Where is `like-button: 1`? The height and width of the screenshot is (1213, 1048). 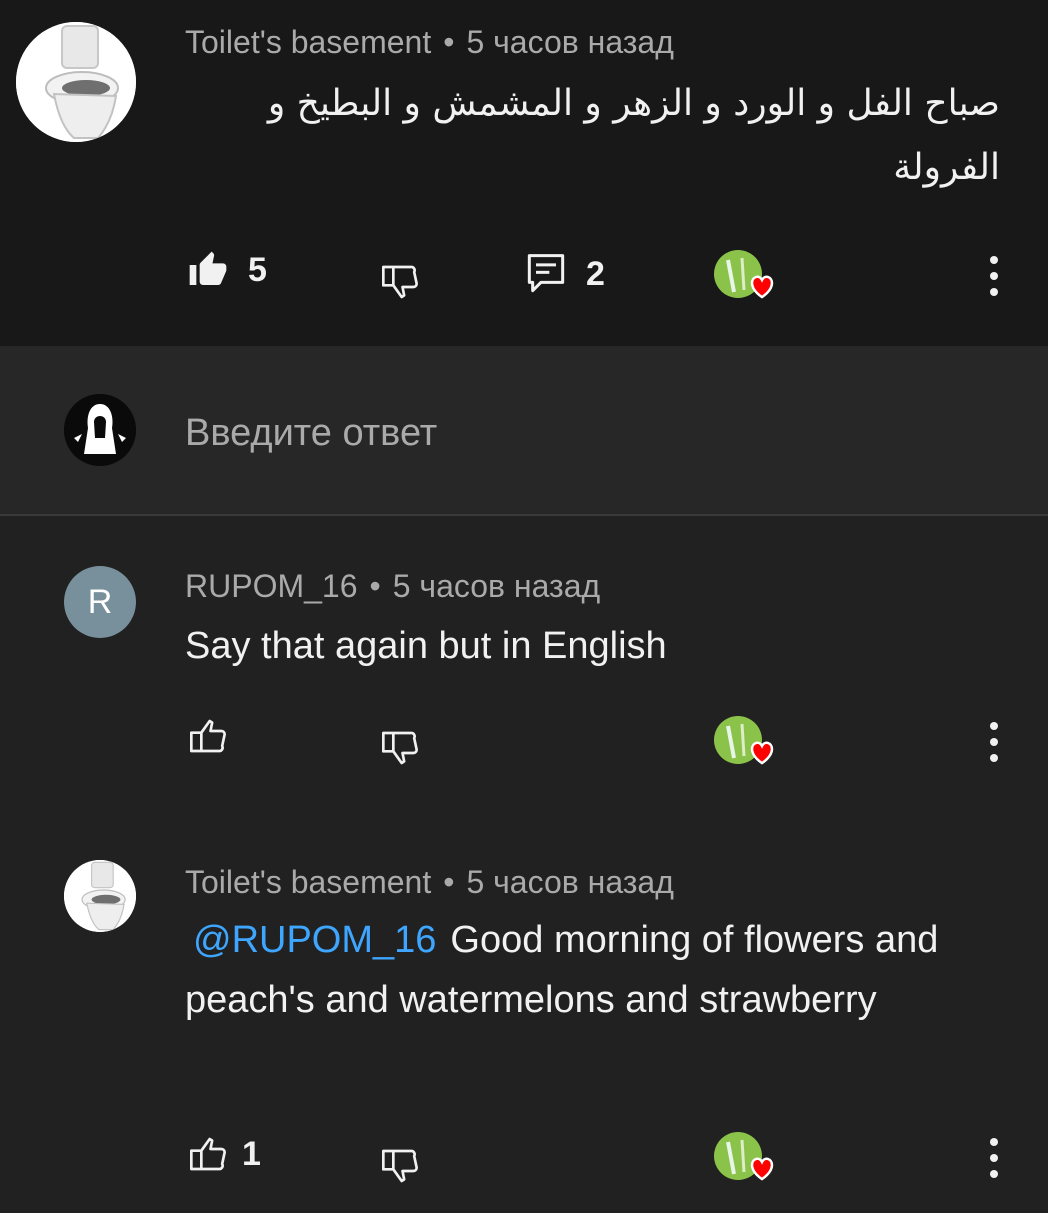 like-button: 1 is located at coordinates (224, 1154).